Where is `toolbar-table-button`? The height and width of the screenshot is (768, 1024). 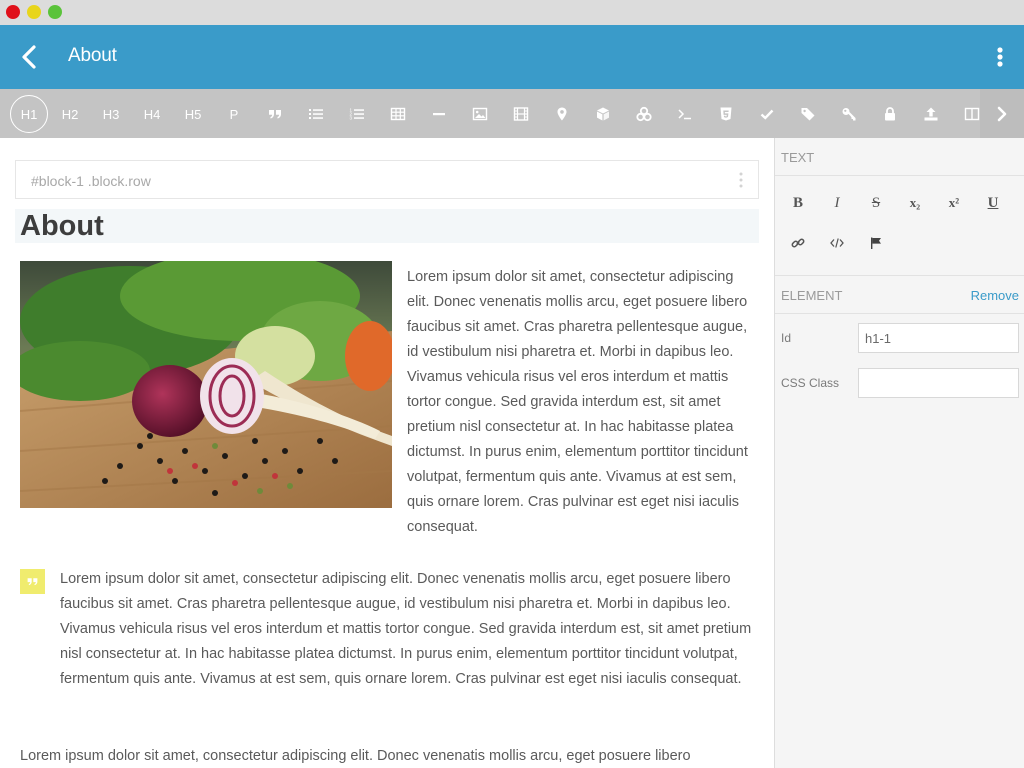 toolbar-table-button is located at coordinates (398, 114).